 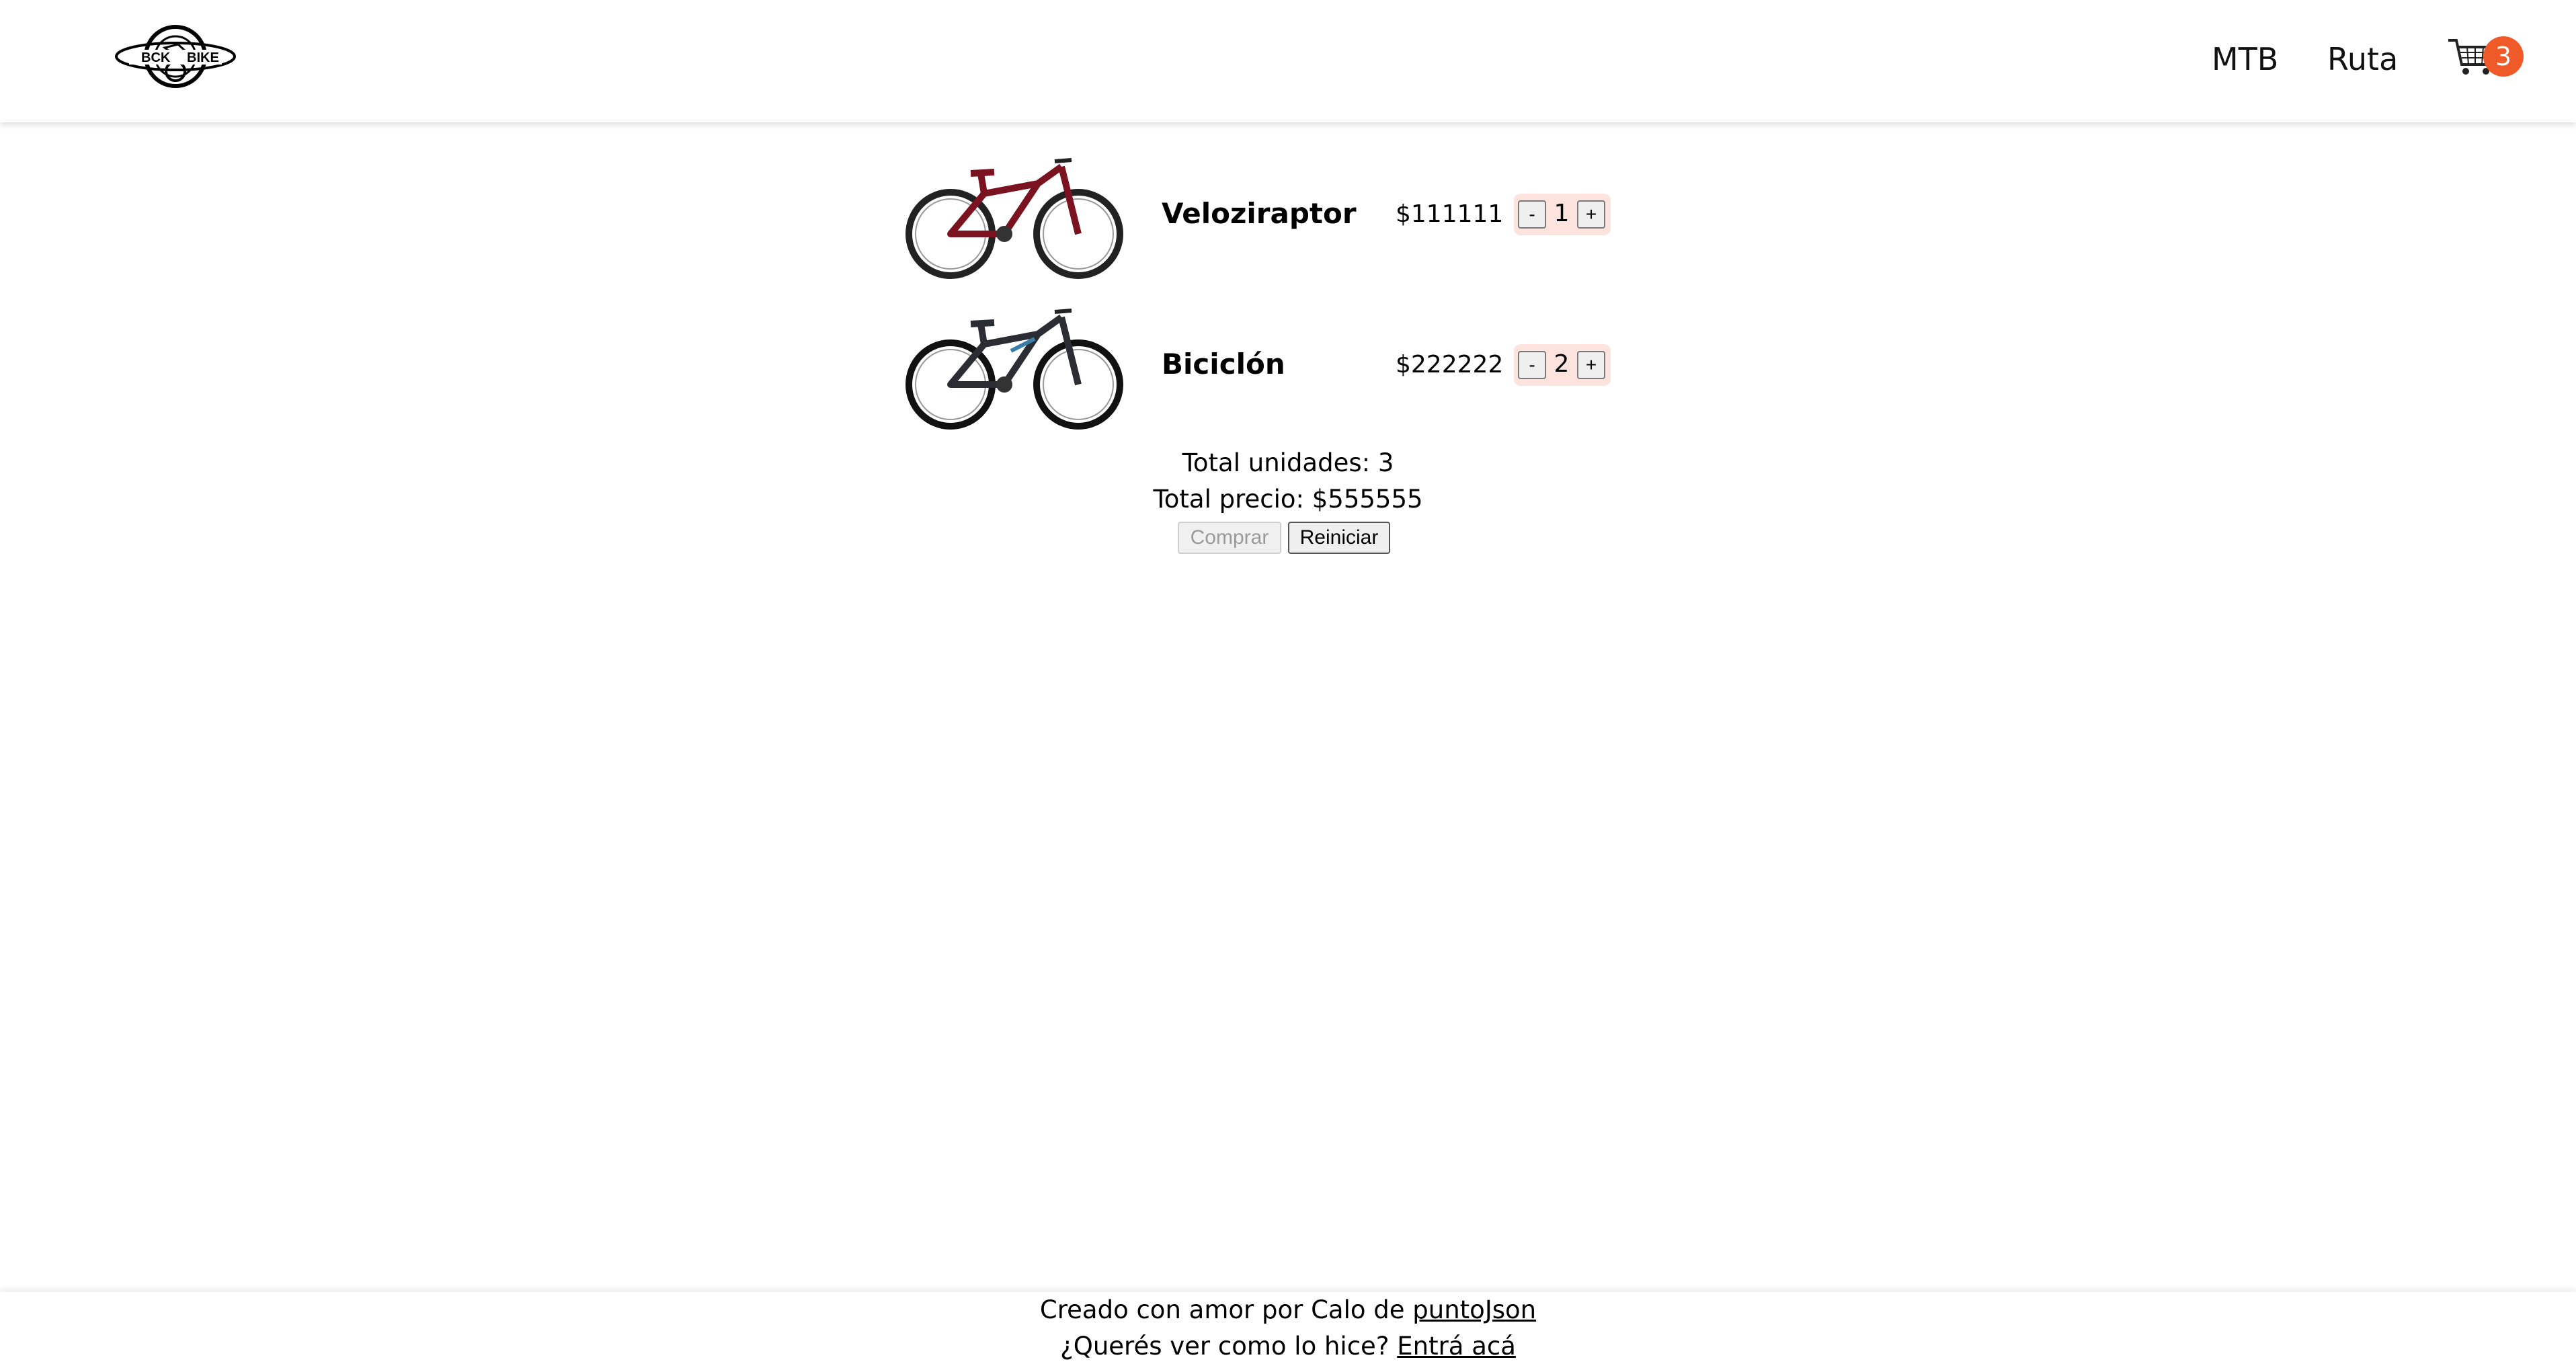 What do you see at coordinates (2503, 57) in the screenshot?
I see `cart-count-badge: 3` at bounding box center [2503, 57].